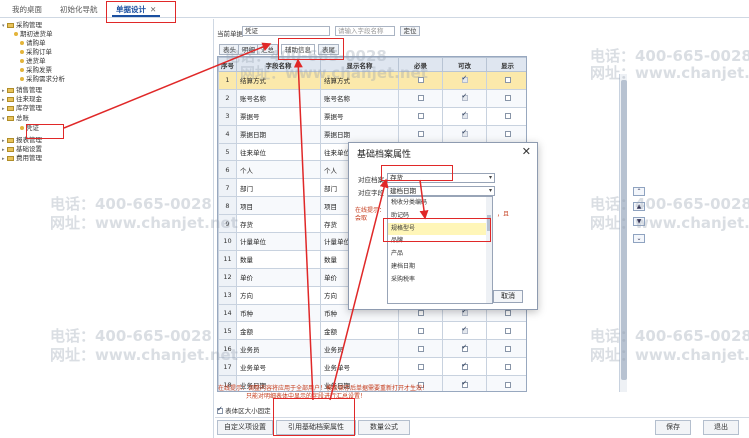  Describe the element at coordinates (440, 203) in the screenshot. I see `option-item: 税收分类编码` at that location.